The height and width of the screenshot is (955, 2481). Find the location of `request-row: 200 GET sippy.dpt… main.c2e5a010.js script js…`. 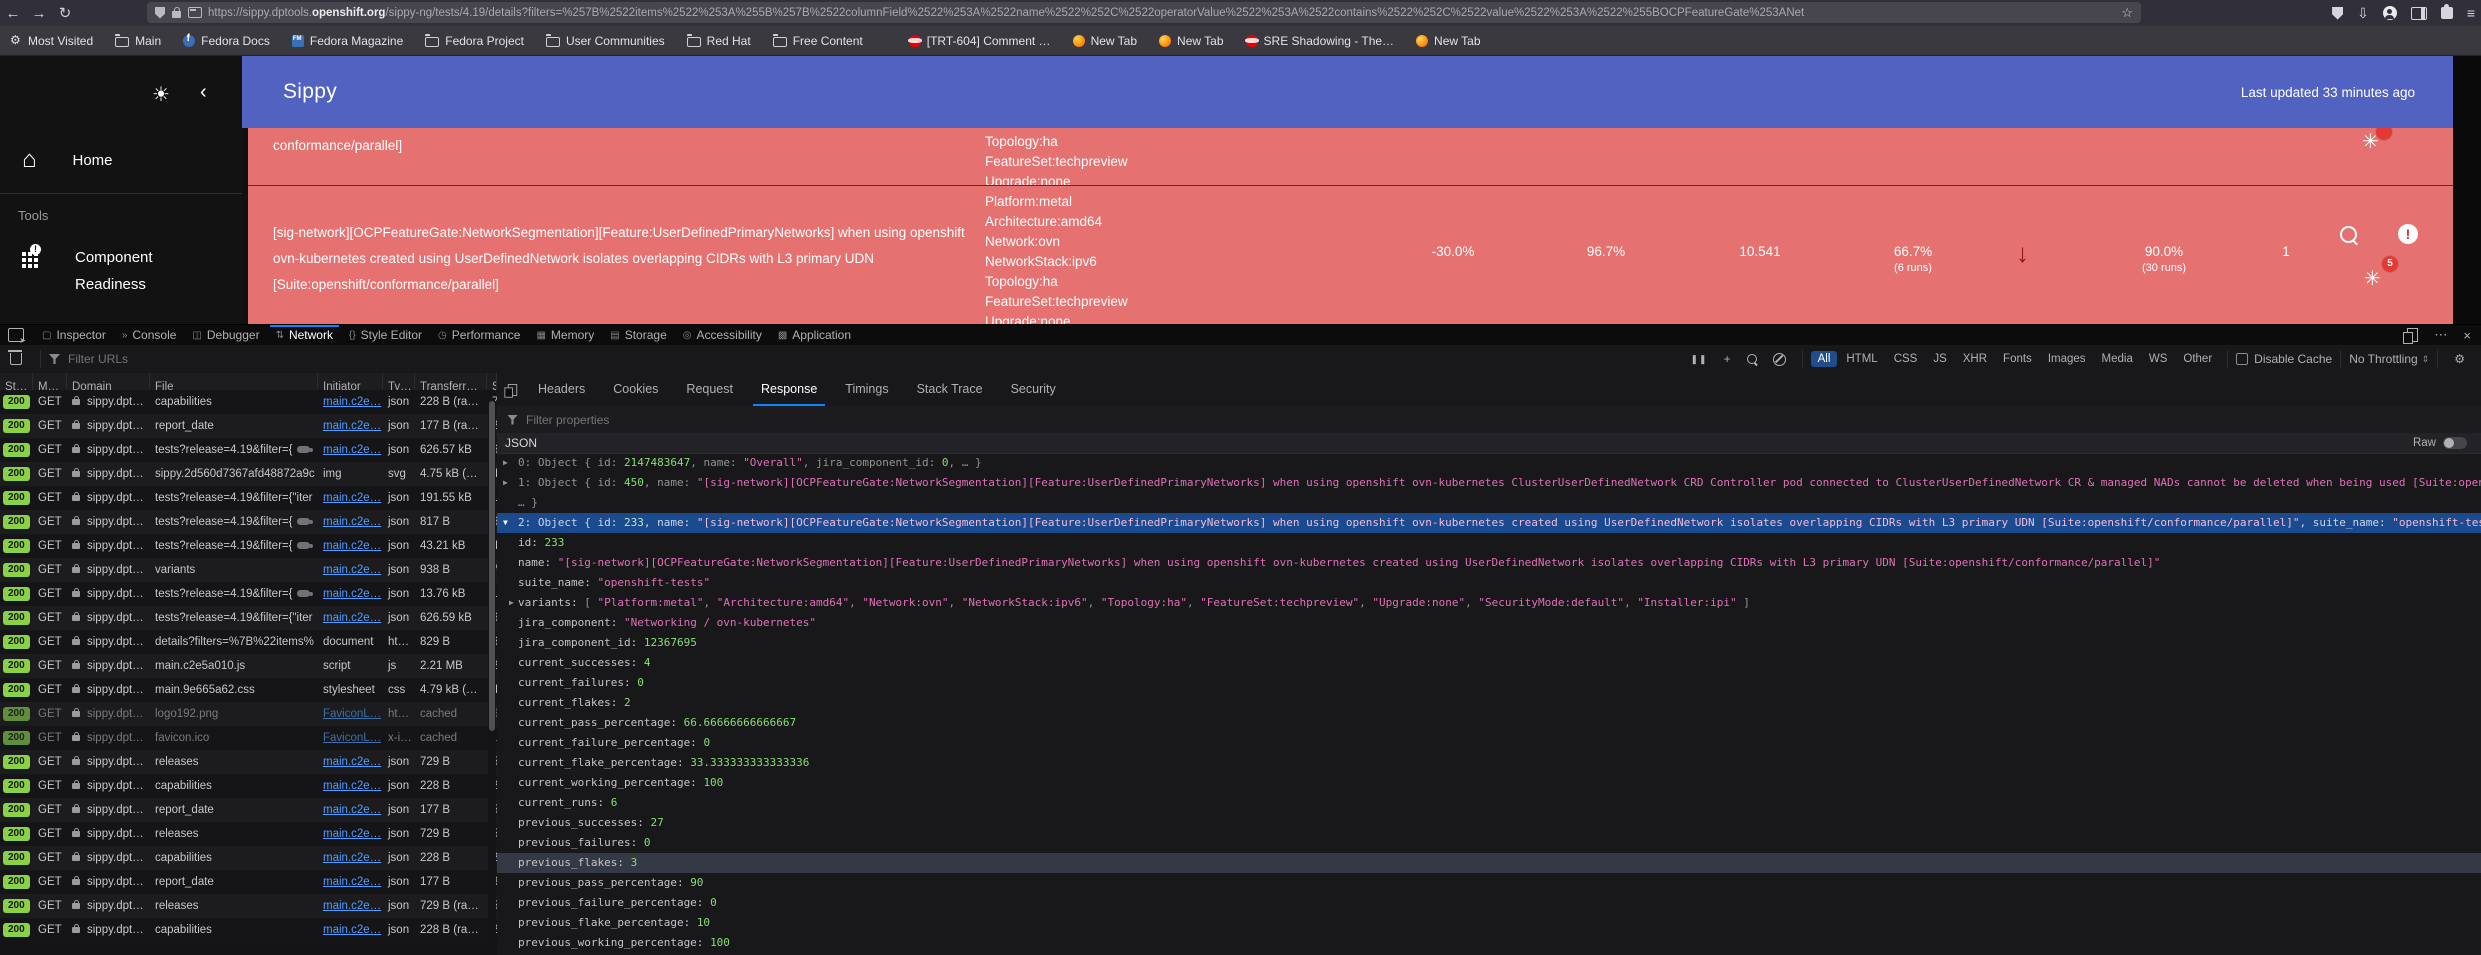

request-row: 200 GET sippy.dpt… main.c2e5a010.js script js… is located at coordinates (248, 666).